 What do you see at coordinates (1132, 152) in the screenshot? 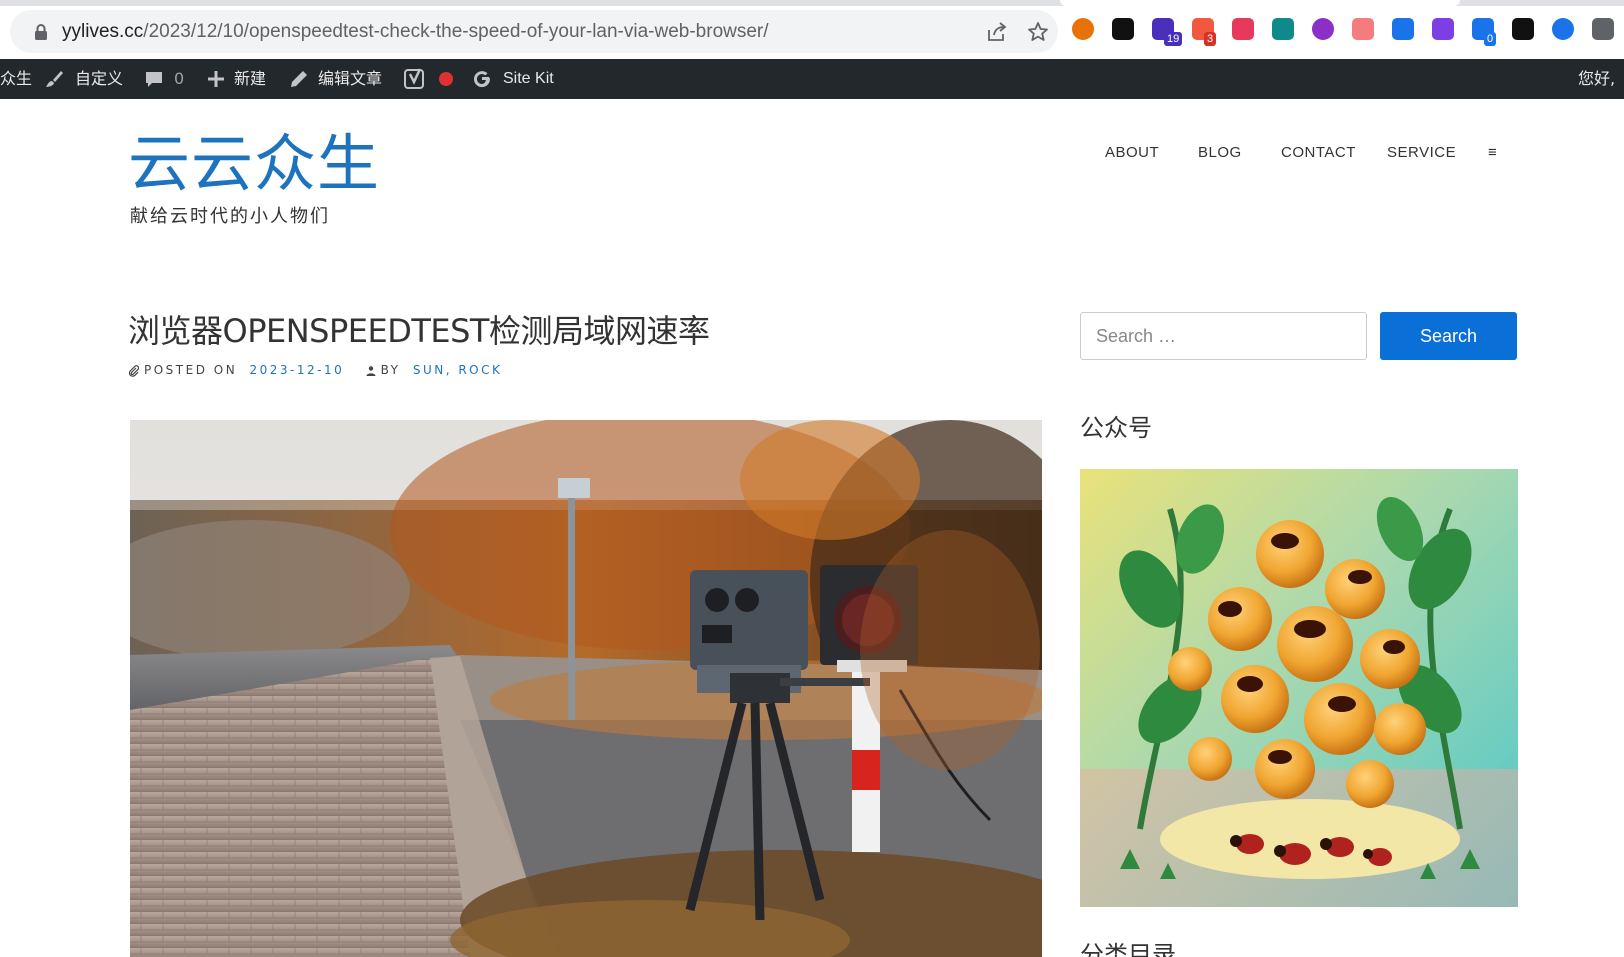
I see `menu-item-about: ABOUT` at bounding box center [1132, 152].